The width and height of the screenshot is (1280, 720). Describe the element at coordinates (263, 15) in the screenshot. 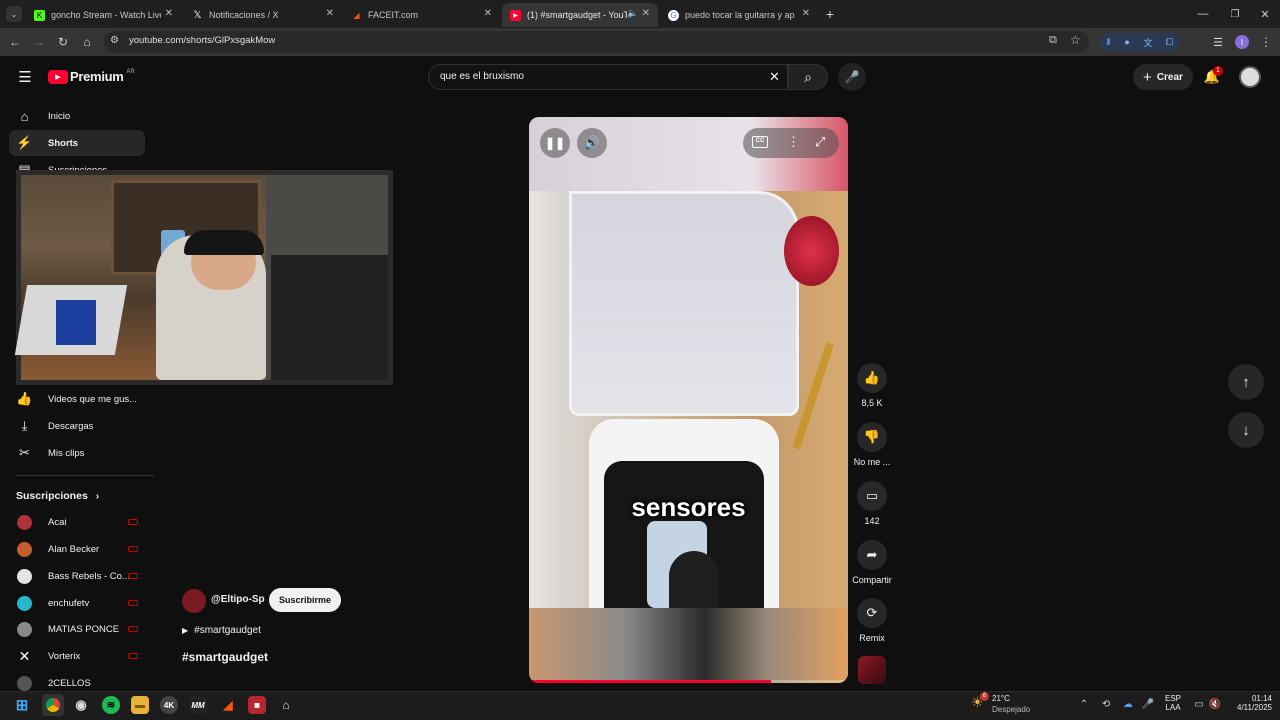

I see `tab-notificaciones: 𝕏 Notificaciones / X ✕` at that location.